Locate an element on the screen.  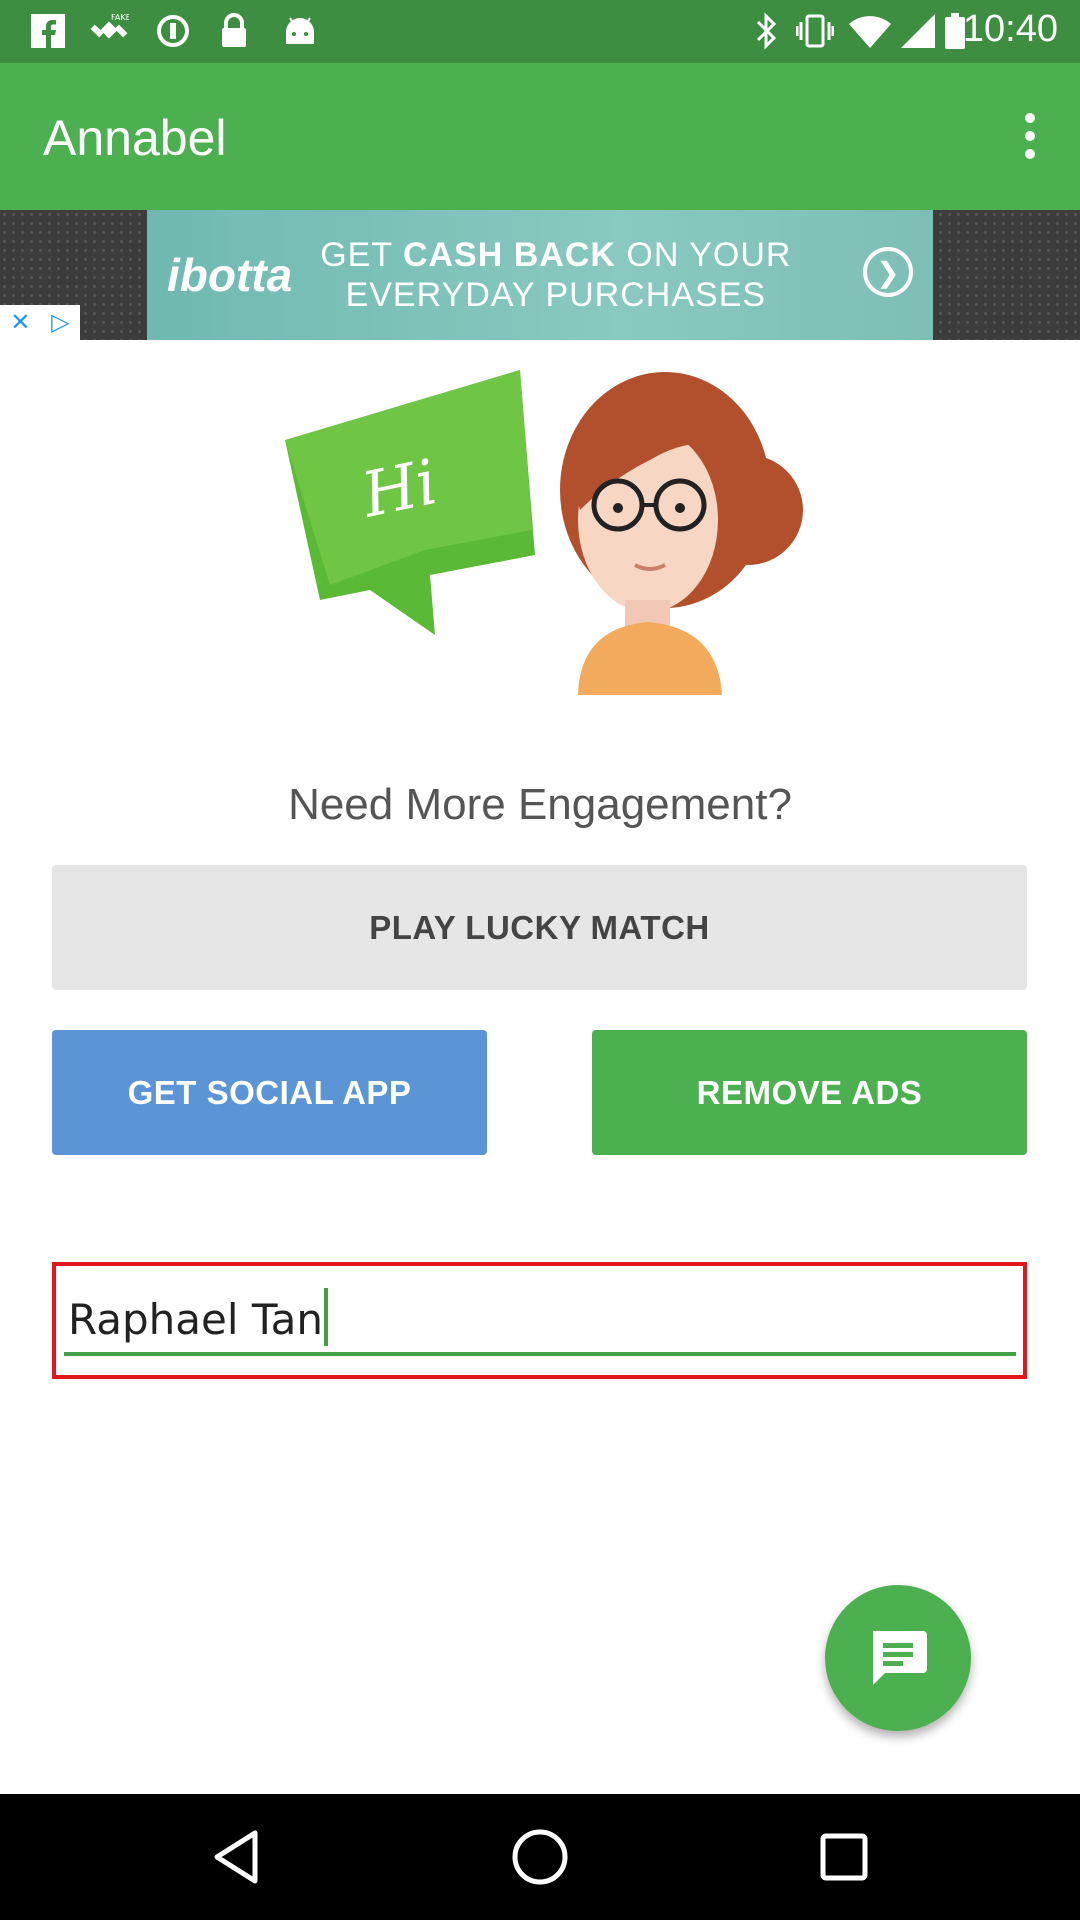
get-social-app-button: GET SOCIAL APP is located at coordinates (269, 1092).